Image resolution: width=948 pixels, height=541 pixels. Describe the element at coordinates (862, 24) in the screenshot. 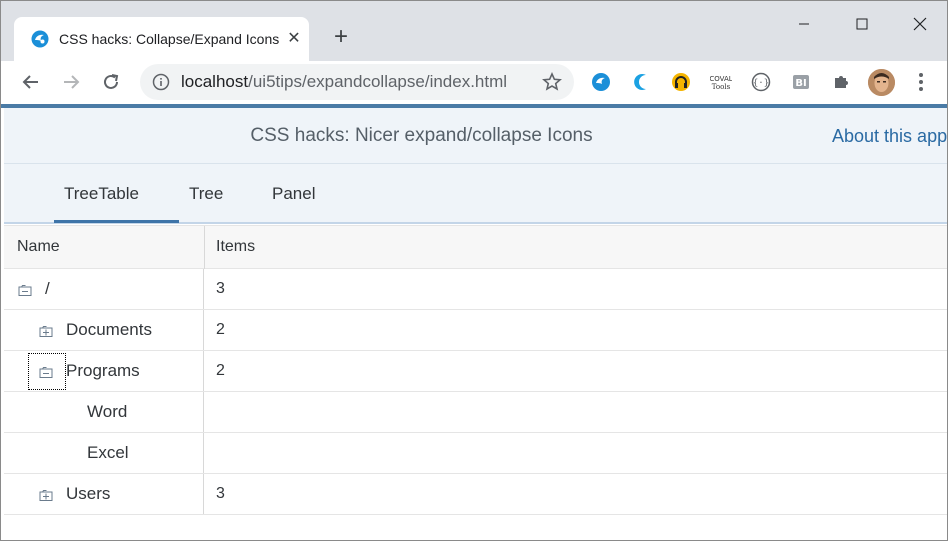

I see `maximize-icon` at that location.